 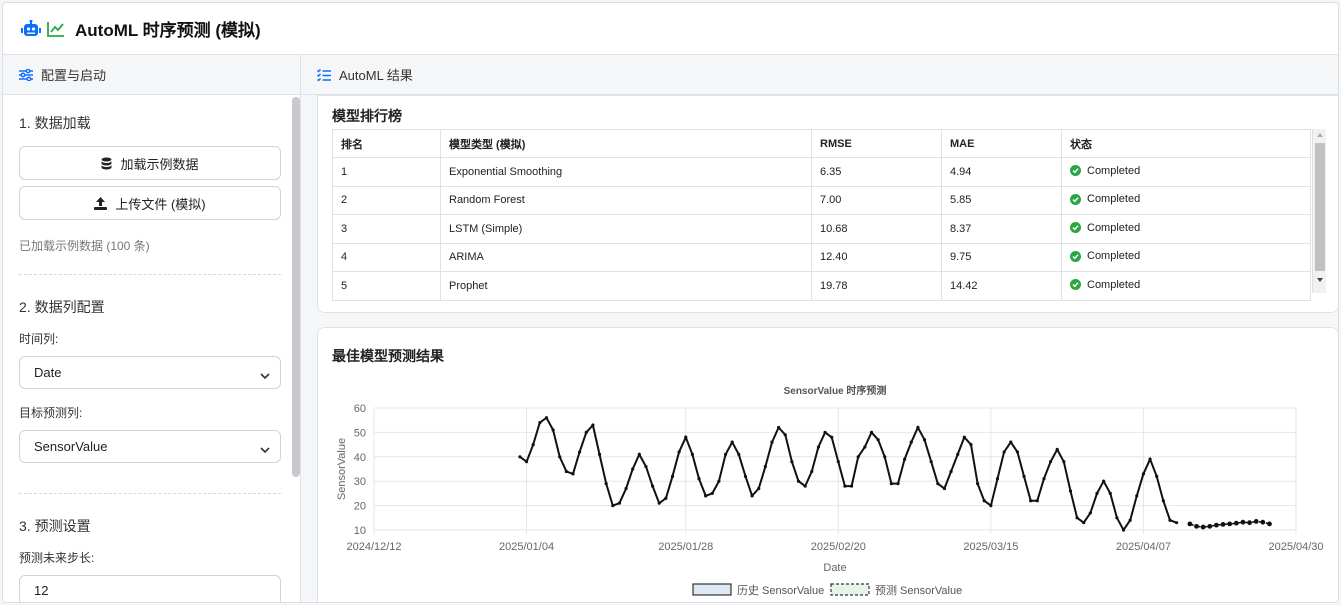 What do you see at coordinates (821, 200) in the screenshot?
I see `table-row: 2 Random Forest 7.00 5.85 Completed` at bounding box center [821, 200].